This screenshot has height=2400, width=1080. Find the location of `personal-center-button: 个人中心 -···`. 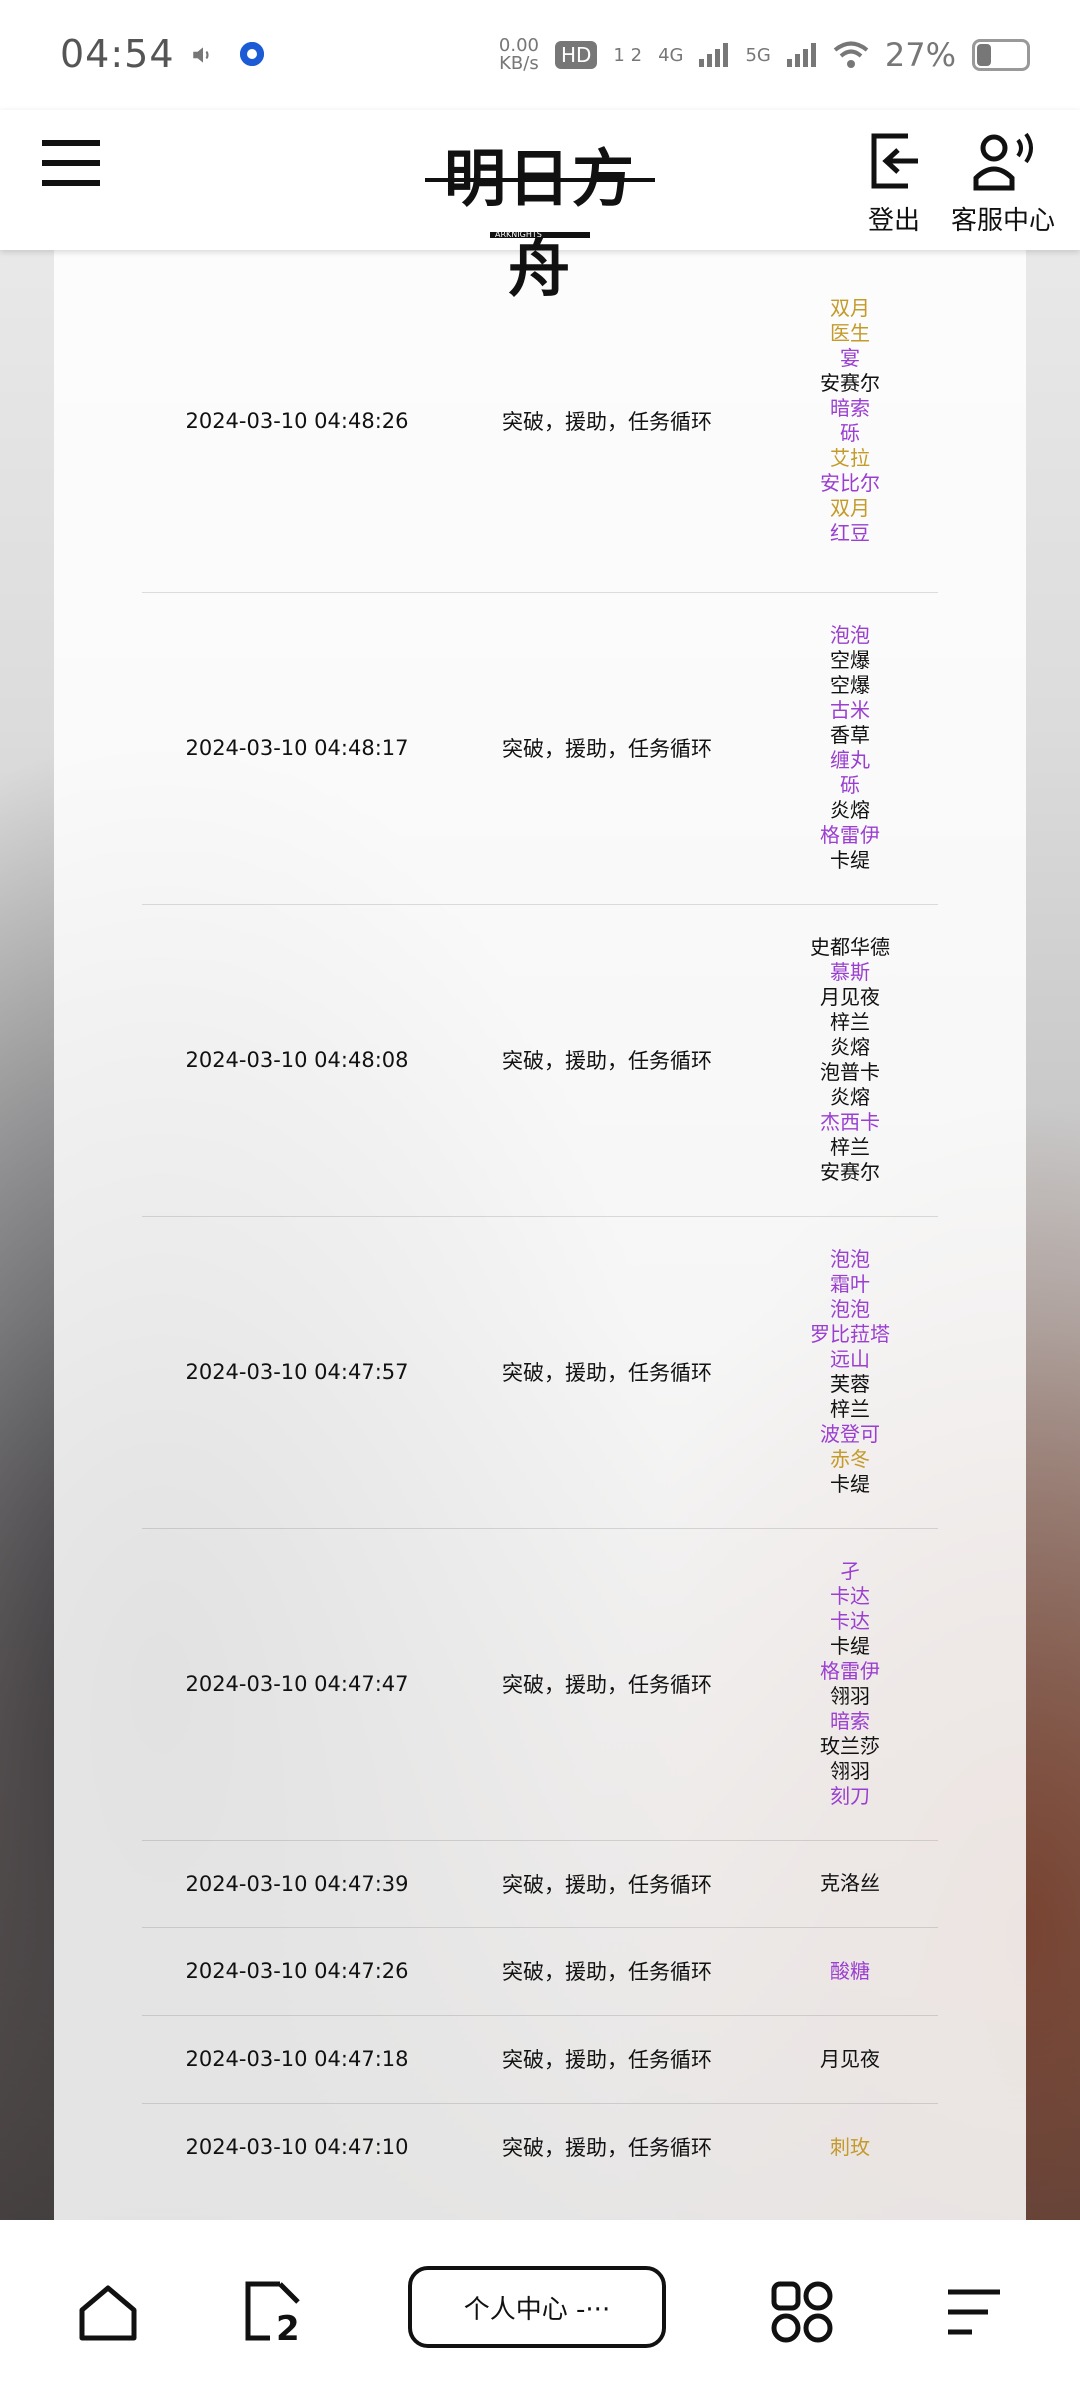

personal-center-button: 个人中心 -··· is located at coordinates (537, 2307).